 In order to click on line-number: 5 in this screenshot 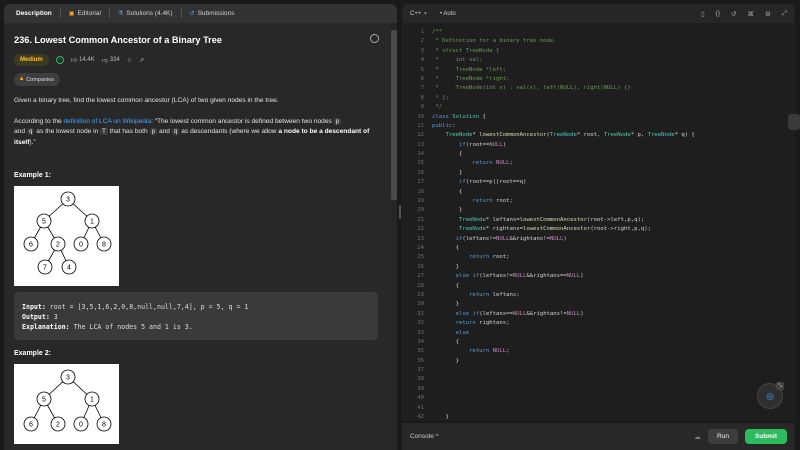, I will do `click(422, 69)`.